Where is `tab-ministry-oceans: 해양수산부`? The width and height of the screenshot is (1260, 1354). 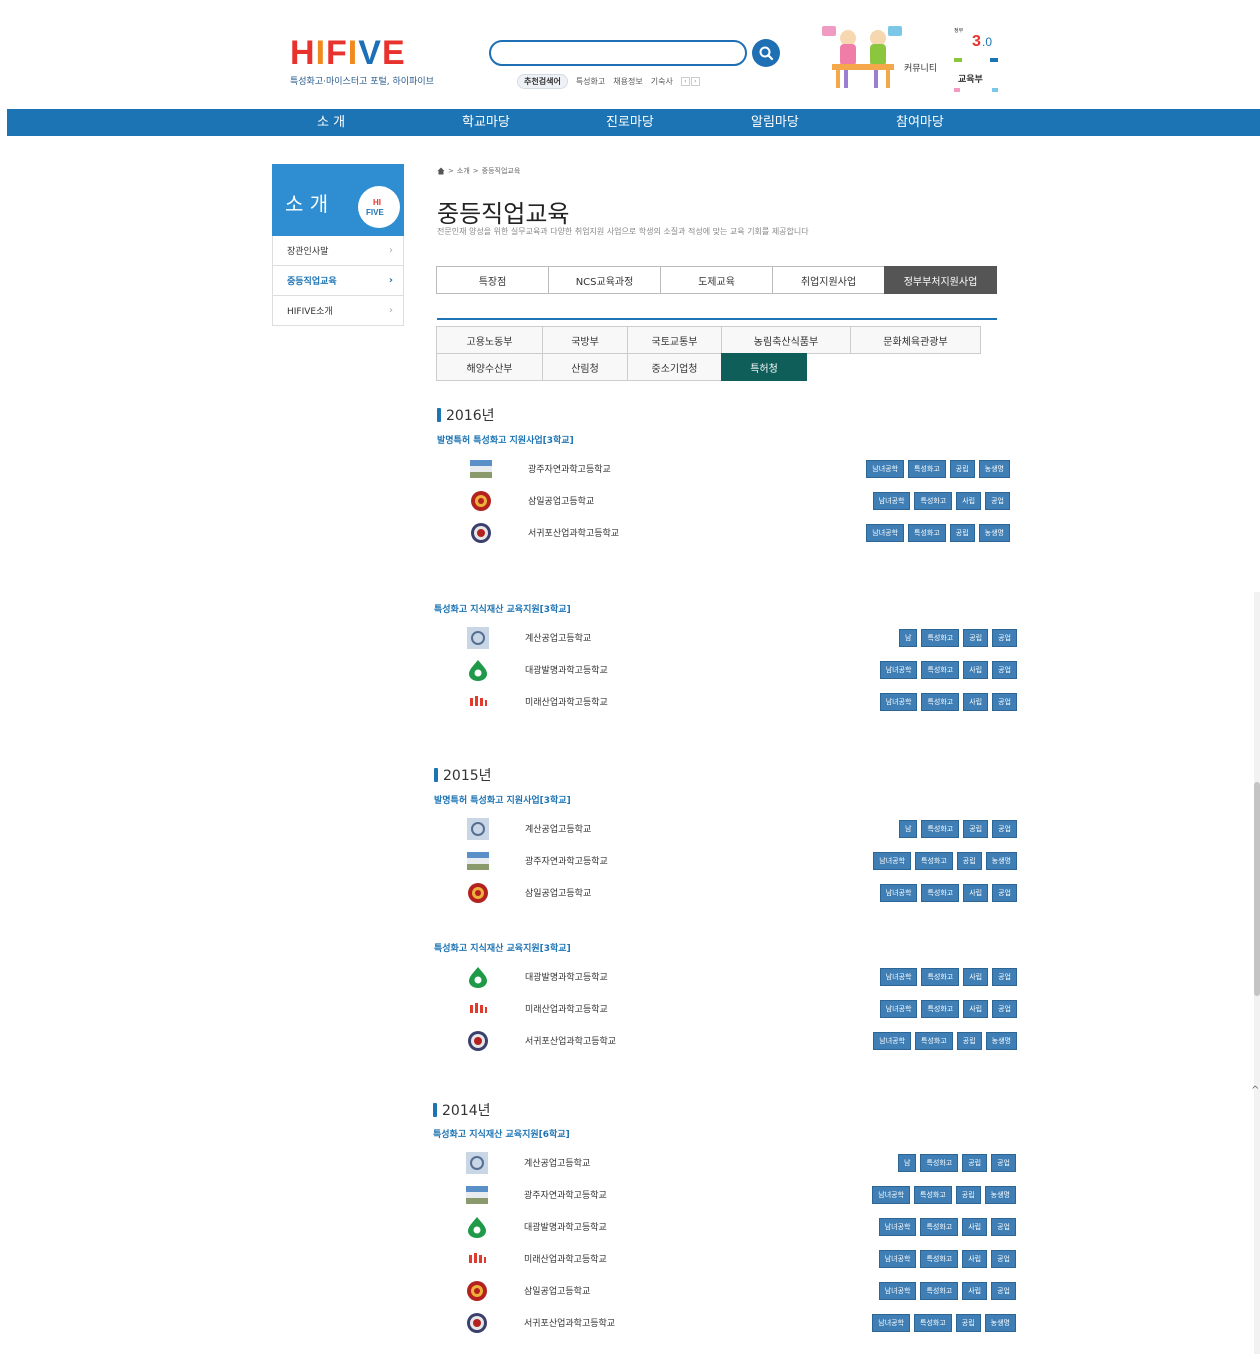
tab-ministry-oceans: 해양수산부 is located at coordinates (489, 367).